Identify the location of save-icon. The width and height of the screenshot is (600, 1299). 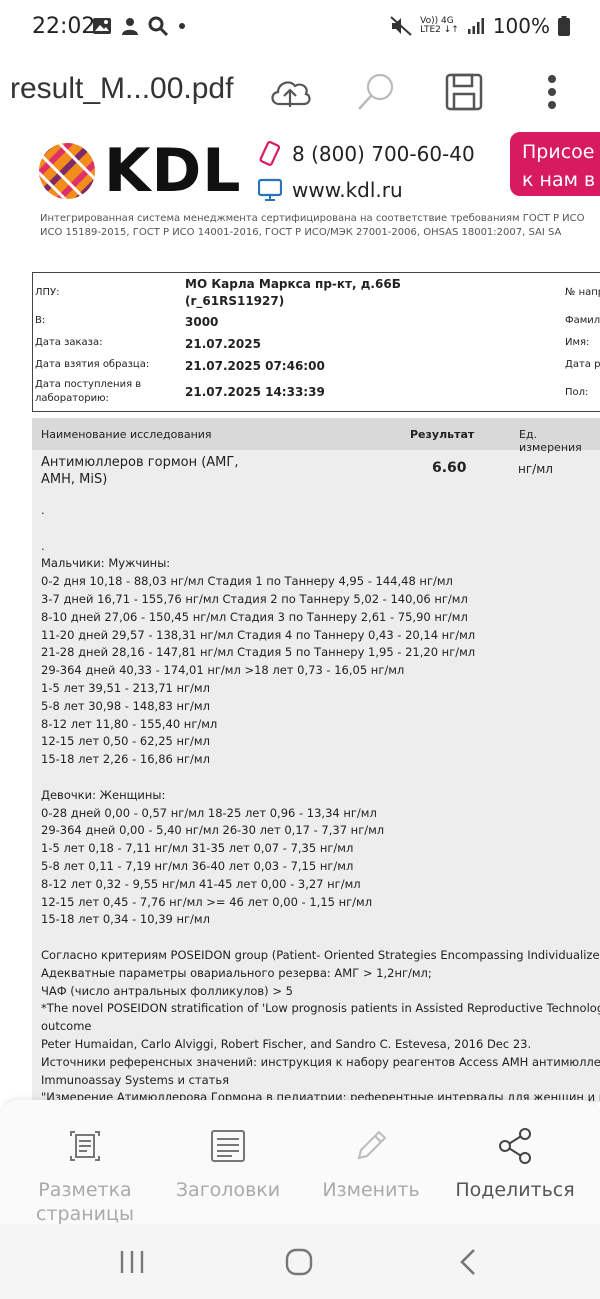
(464, 92).